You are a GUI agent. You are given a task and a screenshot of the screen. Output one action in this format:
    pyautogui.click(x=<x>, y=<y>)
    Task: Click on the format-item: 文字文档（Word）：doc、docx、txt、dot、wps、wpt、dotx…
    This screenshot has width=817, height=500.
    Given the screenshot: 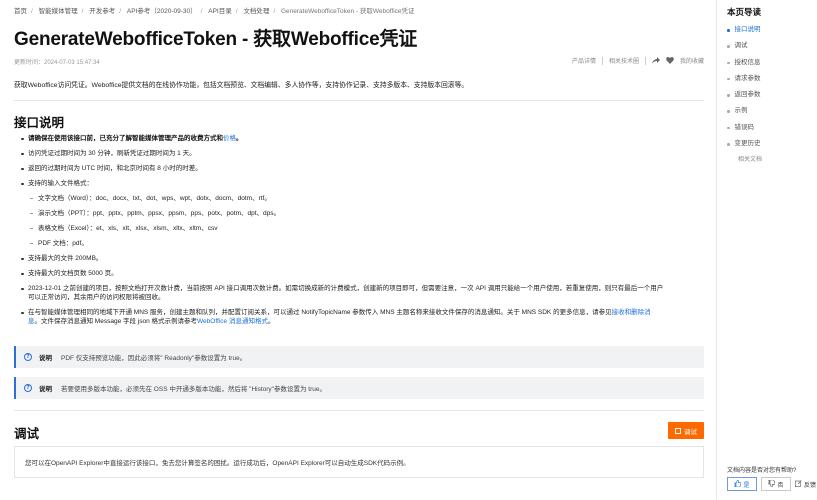 What is the action you would take?
    pyautogui.click(x=364, y=198)
    